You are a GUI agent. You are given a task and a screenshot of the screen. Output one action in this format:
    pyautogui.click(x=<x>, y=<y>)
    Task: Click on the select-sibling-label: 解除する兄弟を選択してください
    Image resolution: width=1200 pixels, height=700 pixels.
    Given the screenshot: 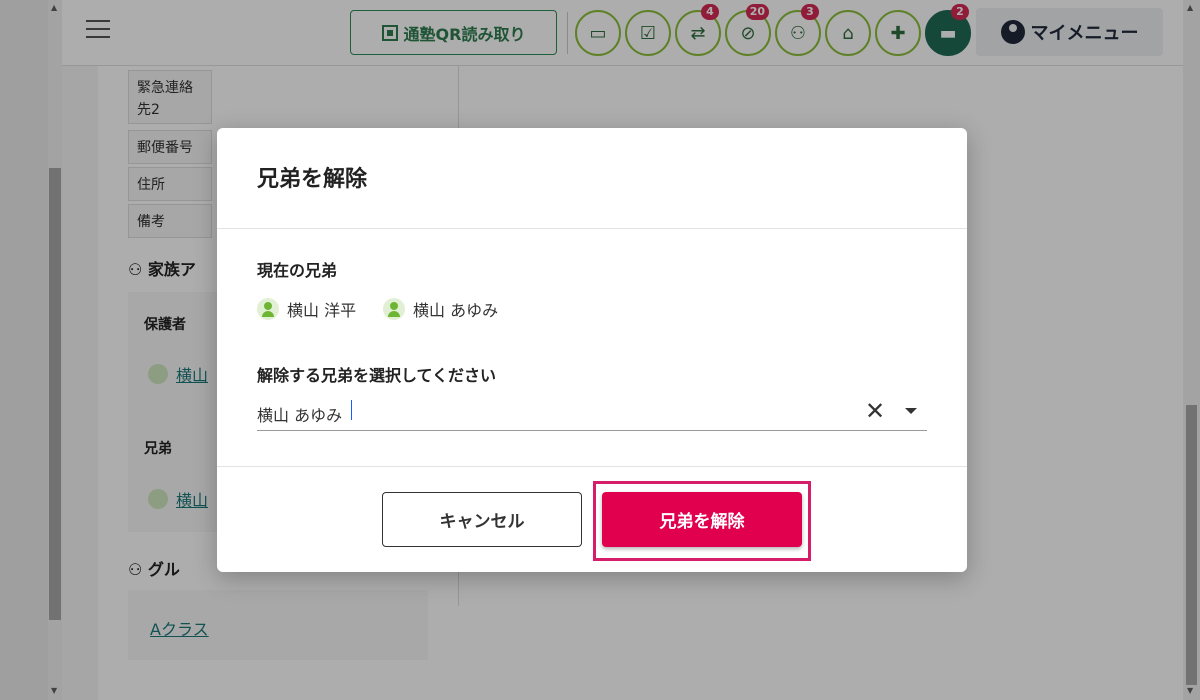 What is the action you would take?
    pyautogui.click(x=377, y=375)
    